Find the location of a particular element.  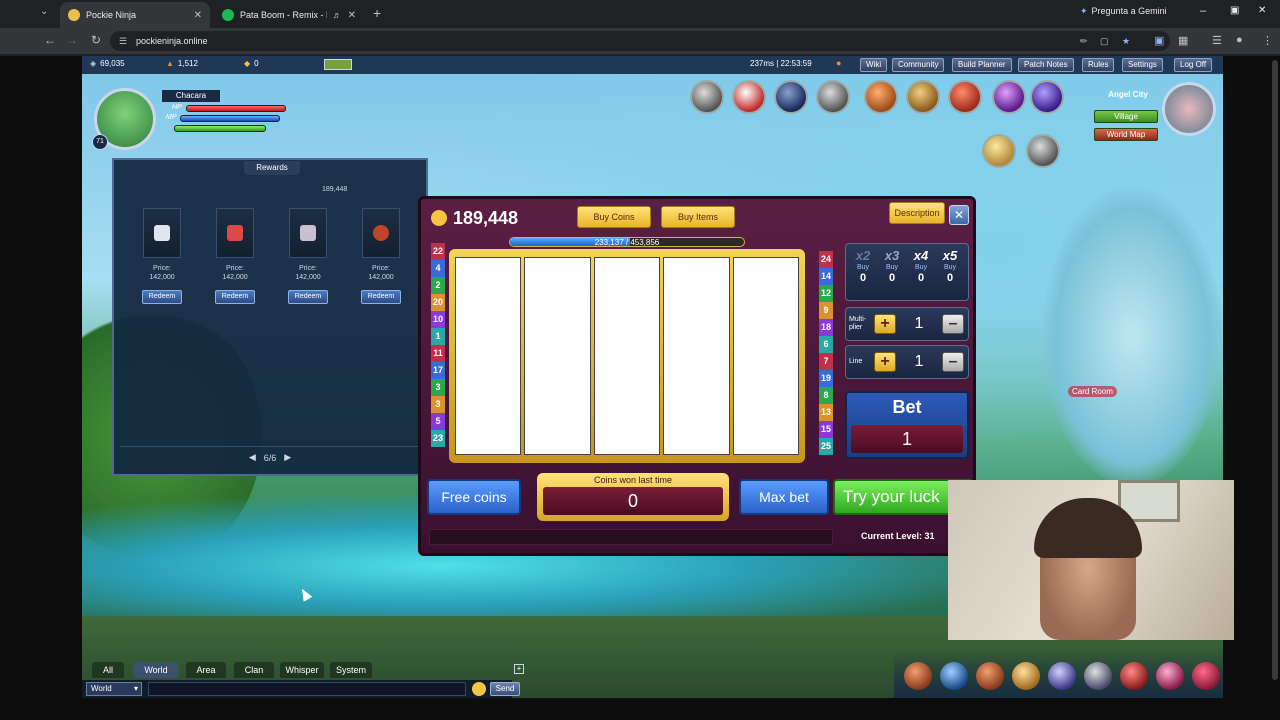

multiplier-x4: x4 Buy 0 is located at coordinates (921, 266).